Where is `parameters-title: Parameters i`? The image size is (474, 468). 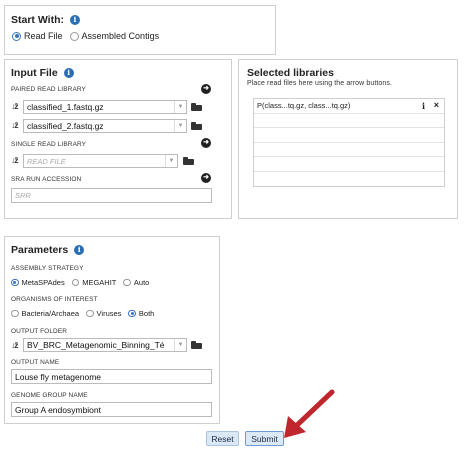
parameters-title: Parameters i is located at coordinates (48, 250).